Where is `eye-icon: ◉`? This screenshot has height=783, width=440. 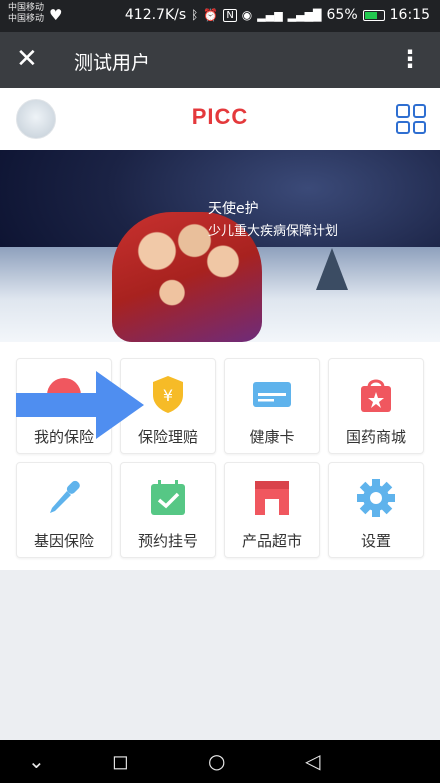
eye-icon: ◉ is located at coordinates (247, 15).